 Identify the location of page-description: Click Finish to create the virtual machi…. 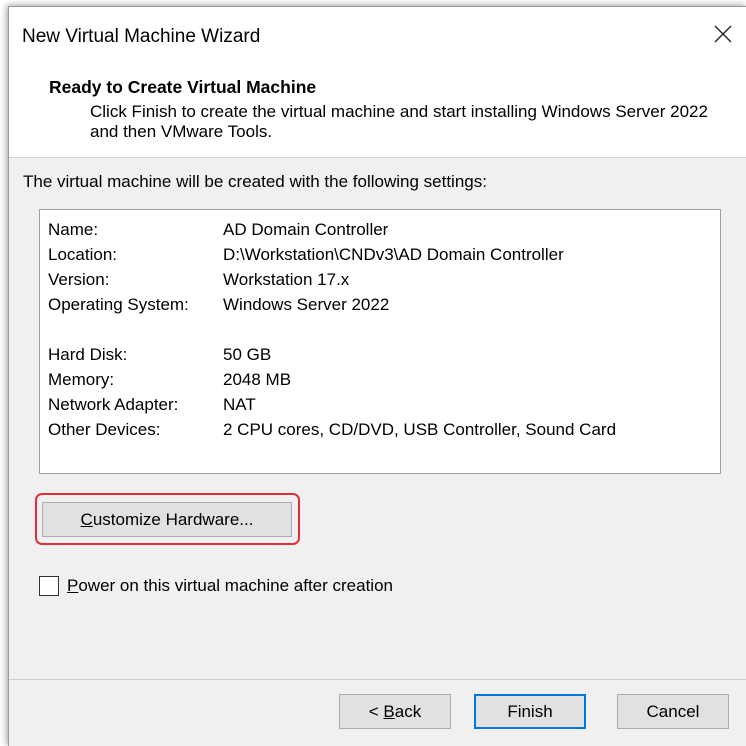
(399, 121).